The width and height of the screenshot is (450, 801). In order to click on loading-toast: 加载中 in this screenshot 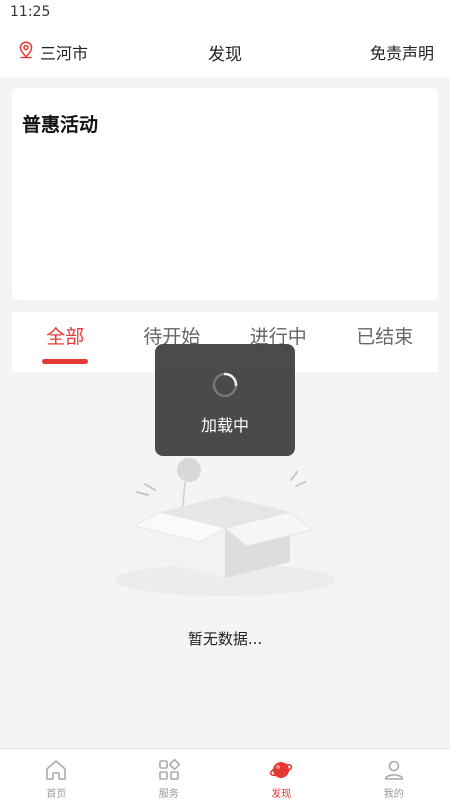, I will do `click(225, 400)`.